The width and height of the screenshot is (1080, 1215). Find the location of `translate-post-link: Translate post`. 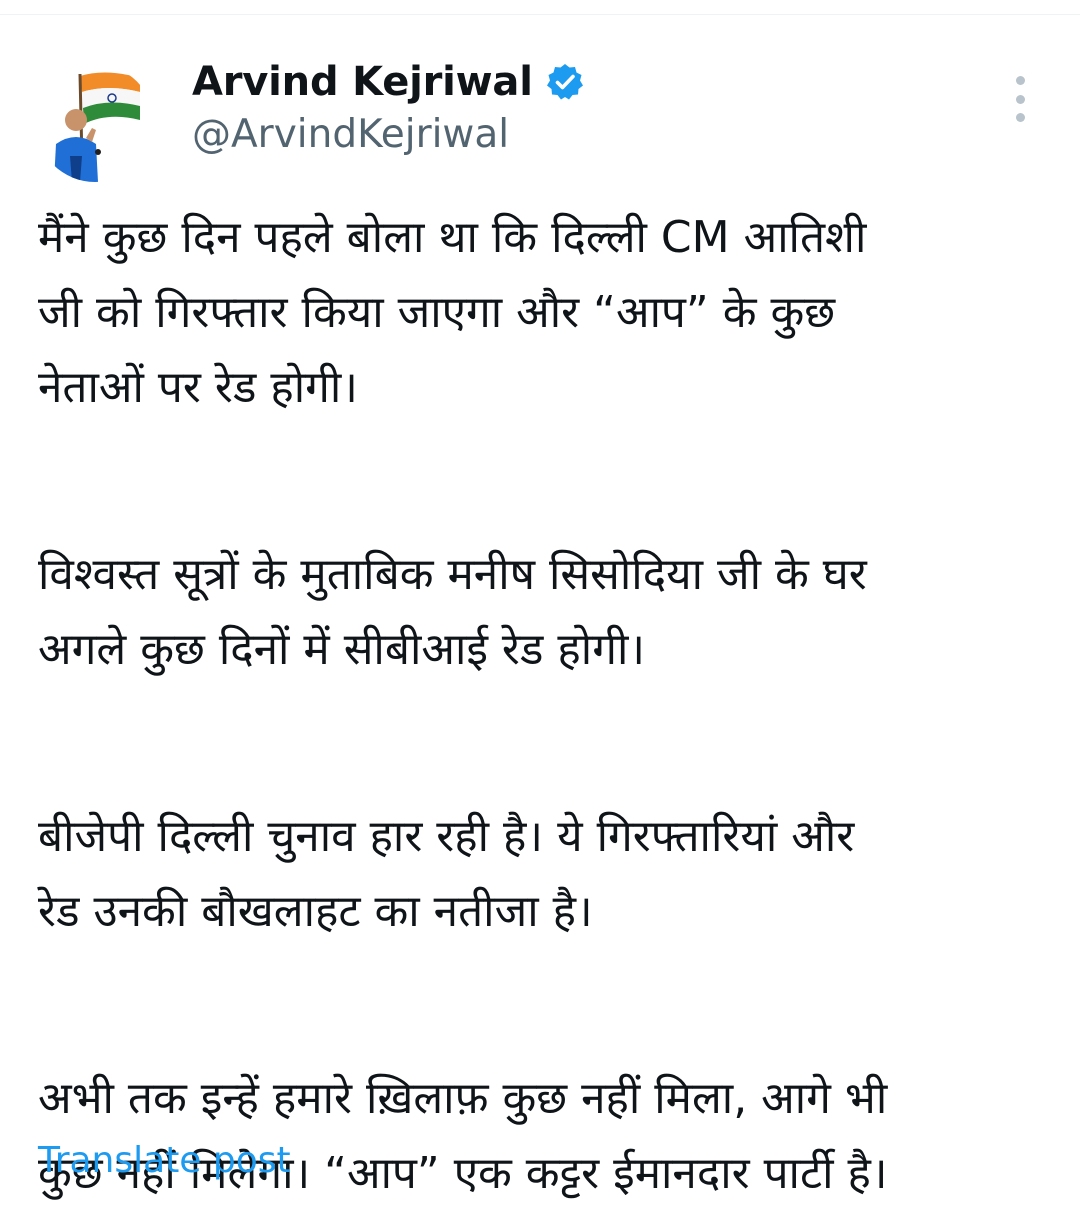

translate-post-link: Translate post is located at coordinates (164, 1160).